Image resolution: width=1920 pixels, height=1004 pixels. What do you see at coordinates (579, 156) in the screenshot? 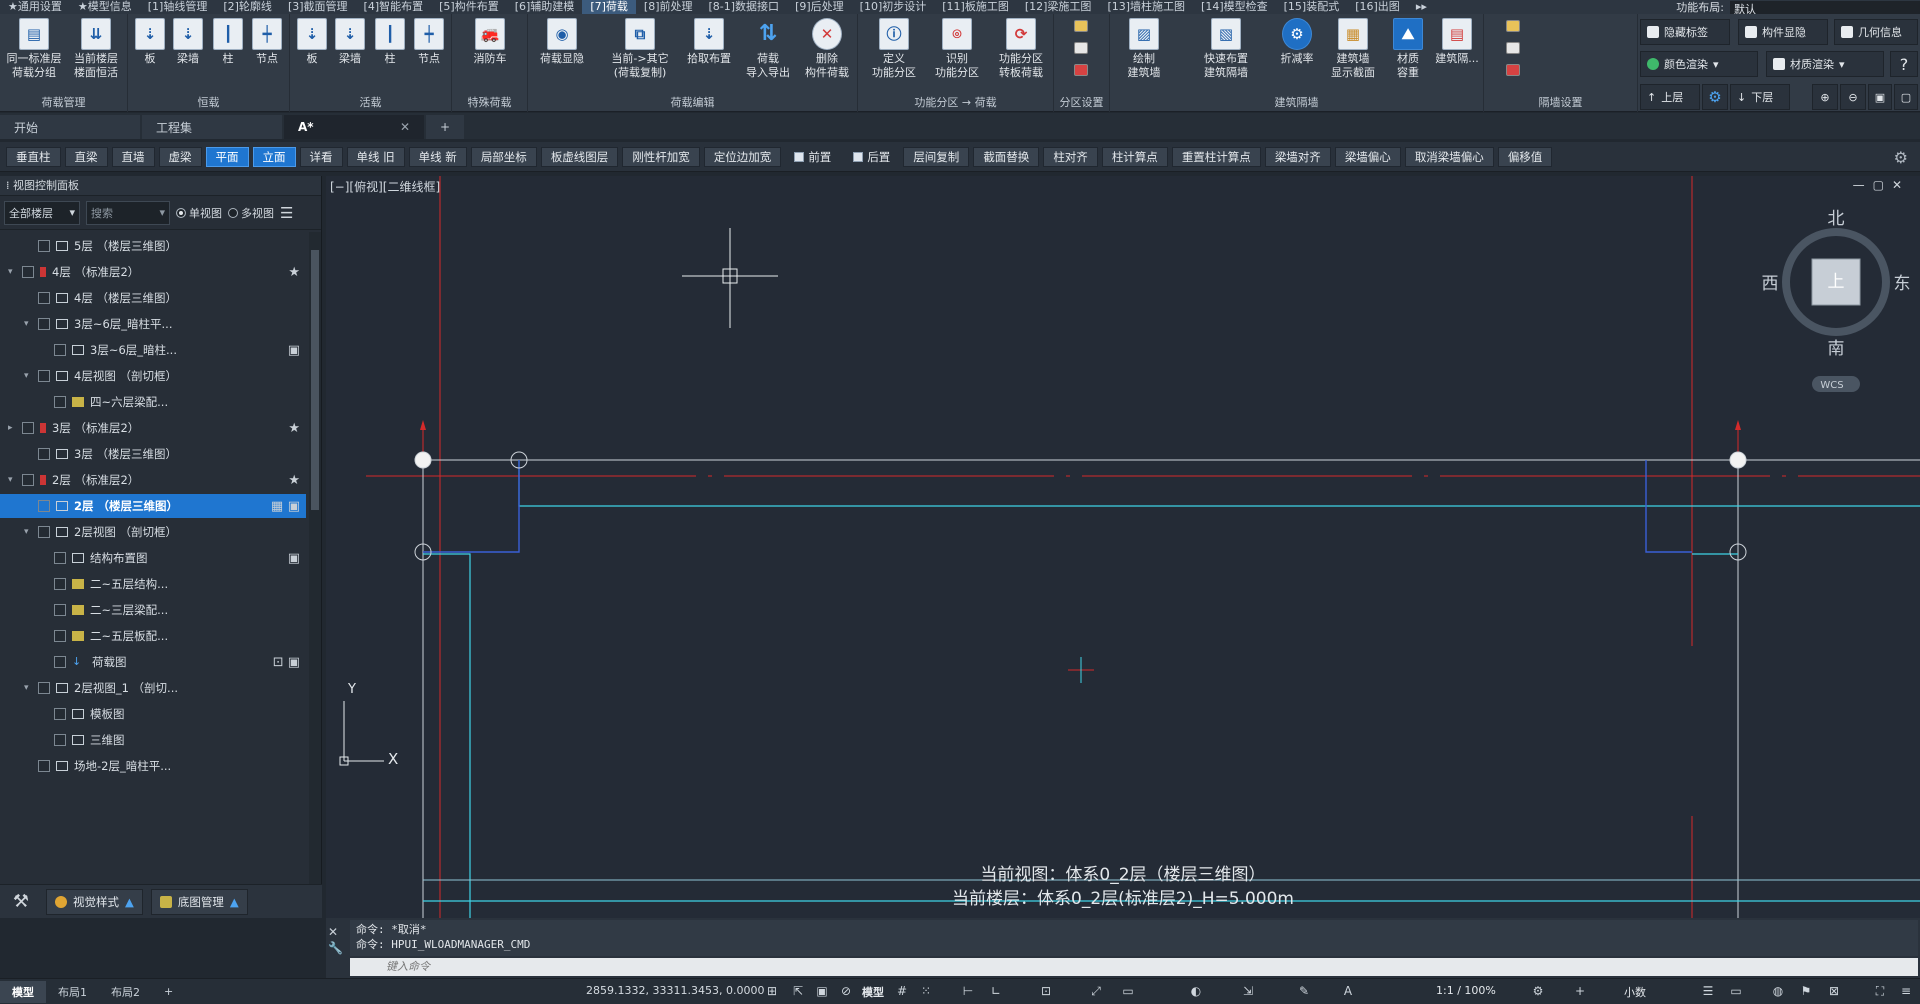
I see `toolbar-button: 板虚线图层` at bounding box center [579, 156].